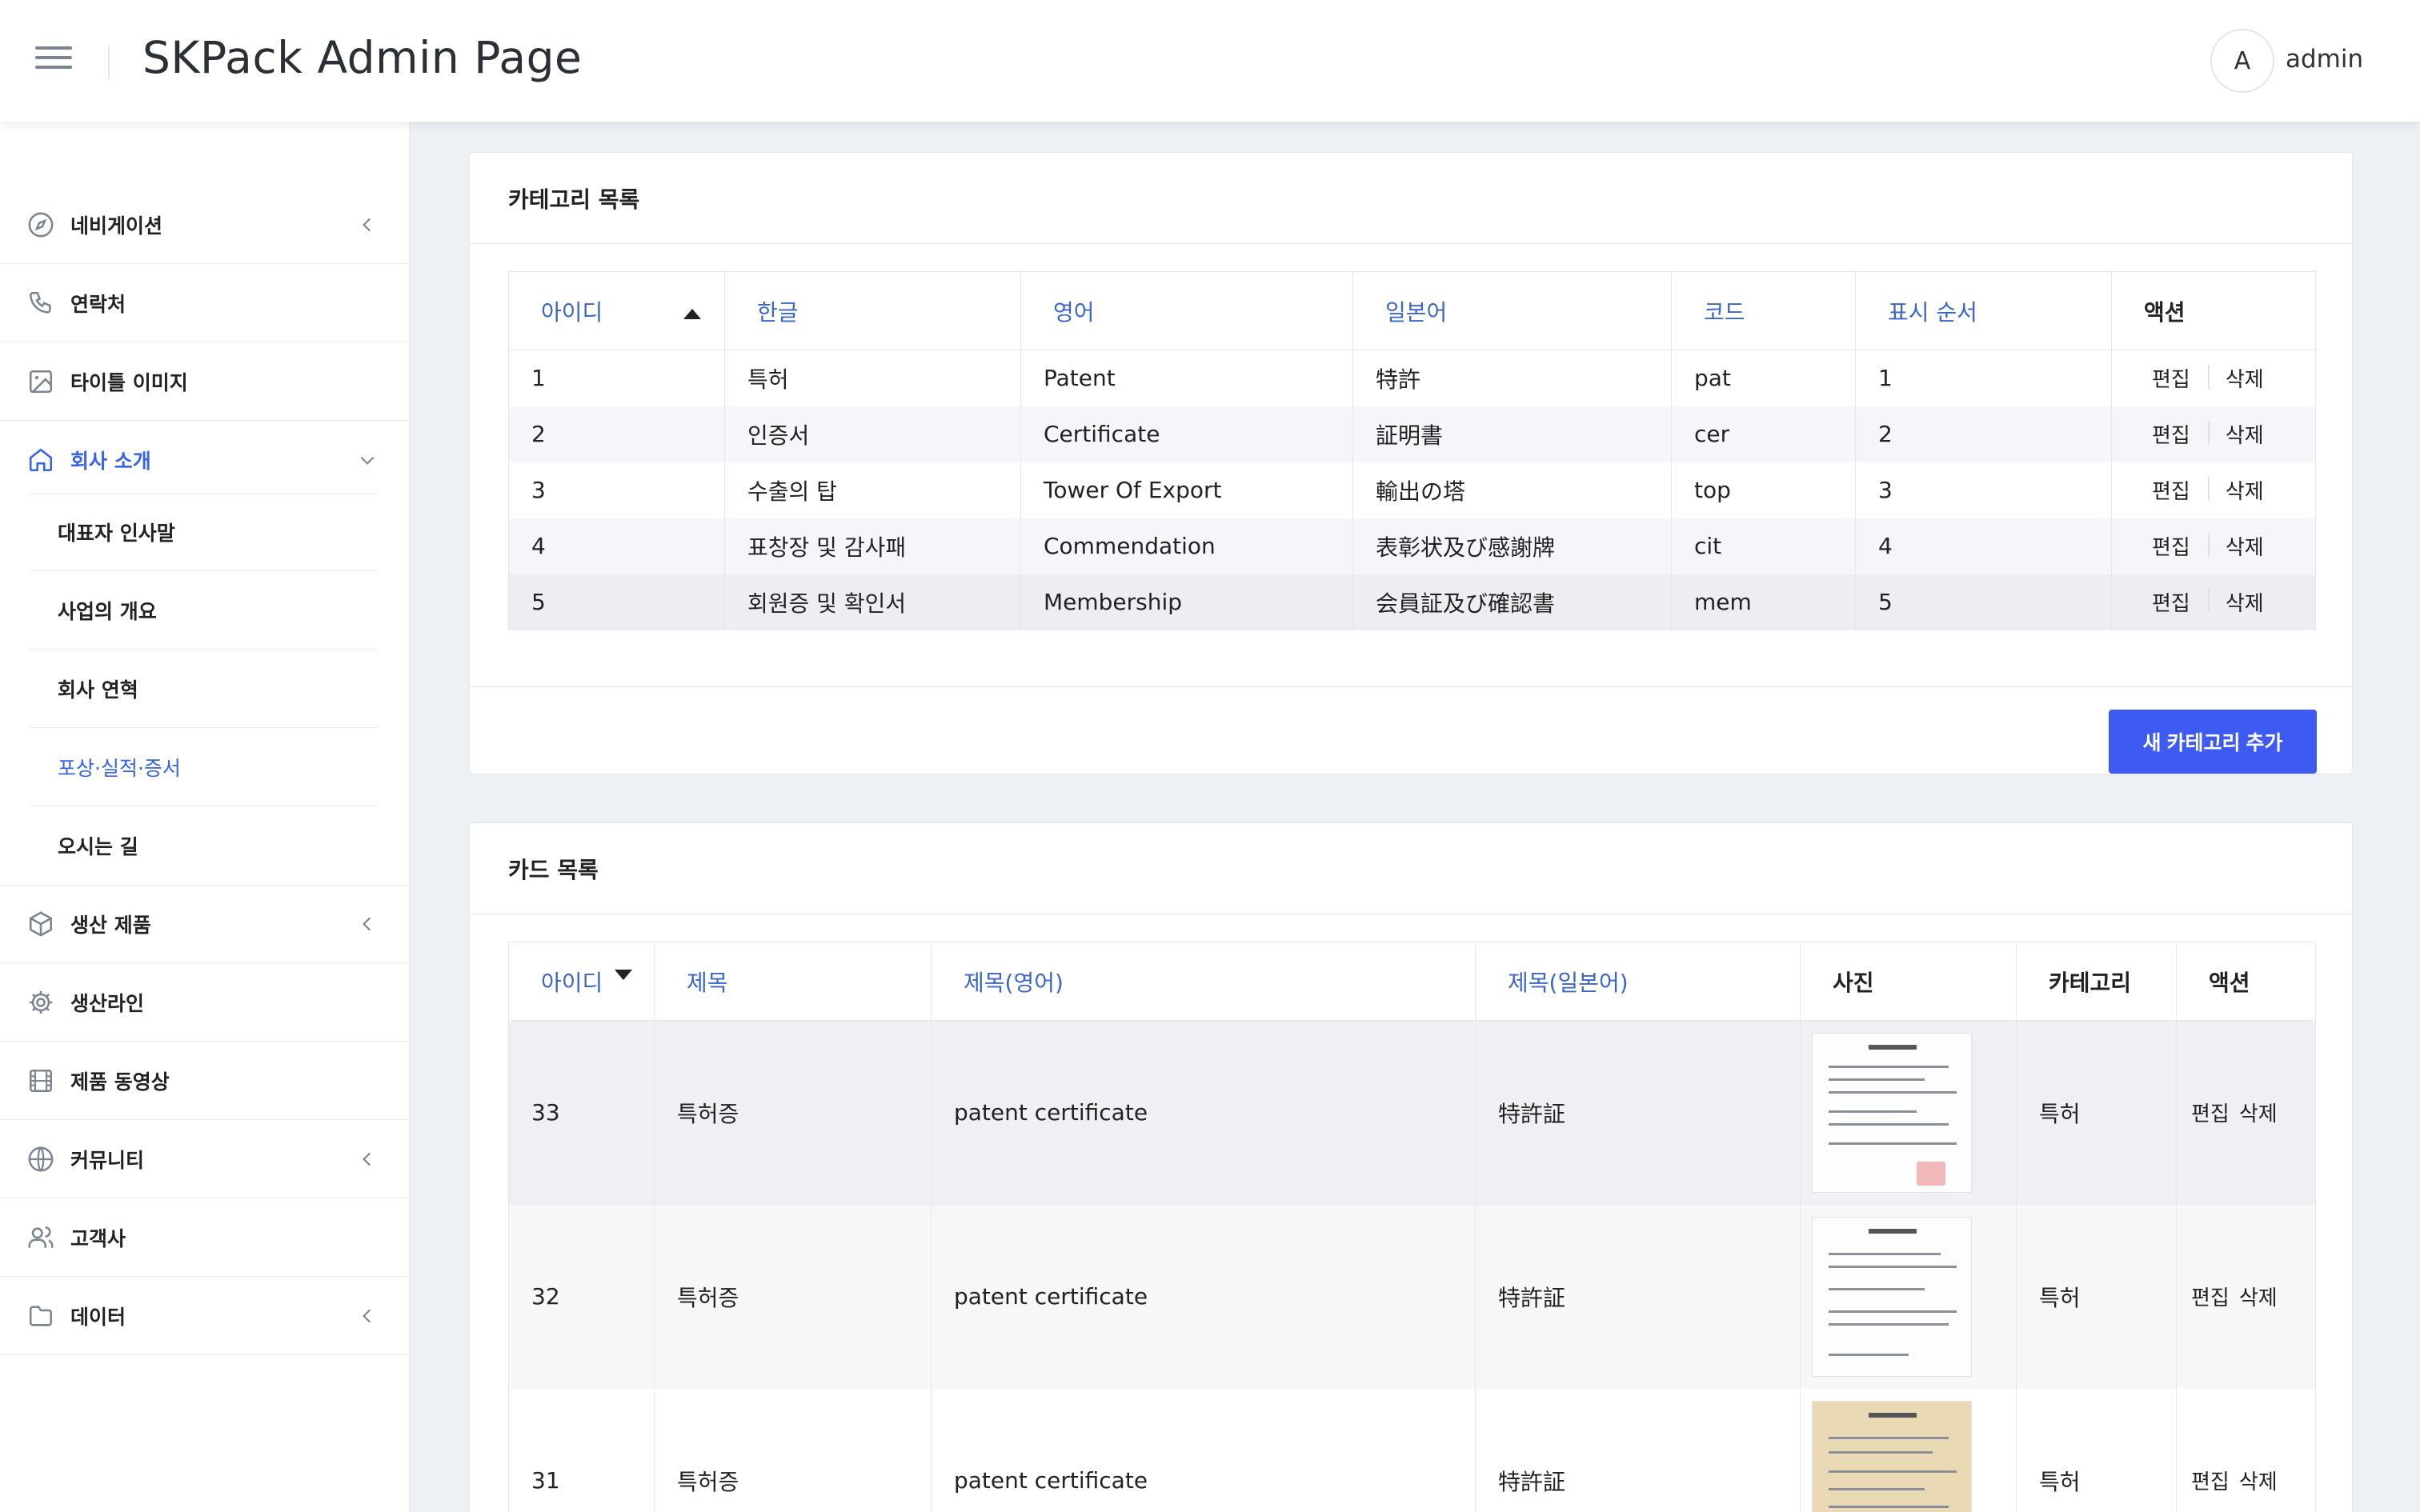 This screenshot has width=2420, height=1512. Describe the element at coordinates (872, 310) in the screenshot. I see `column-header-korean: 한글` at that location.